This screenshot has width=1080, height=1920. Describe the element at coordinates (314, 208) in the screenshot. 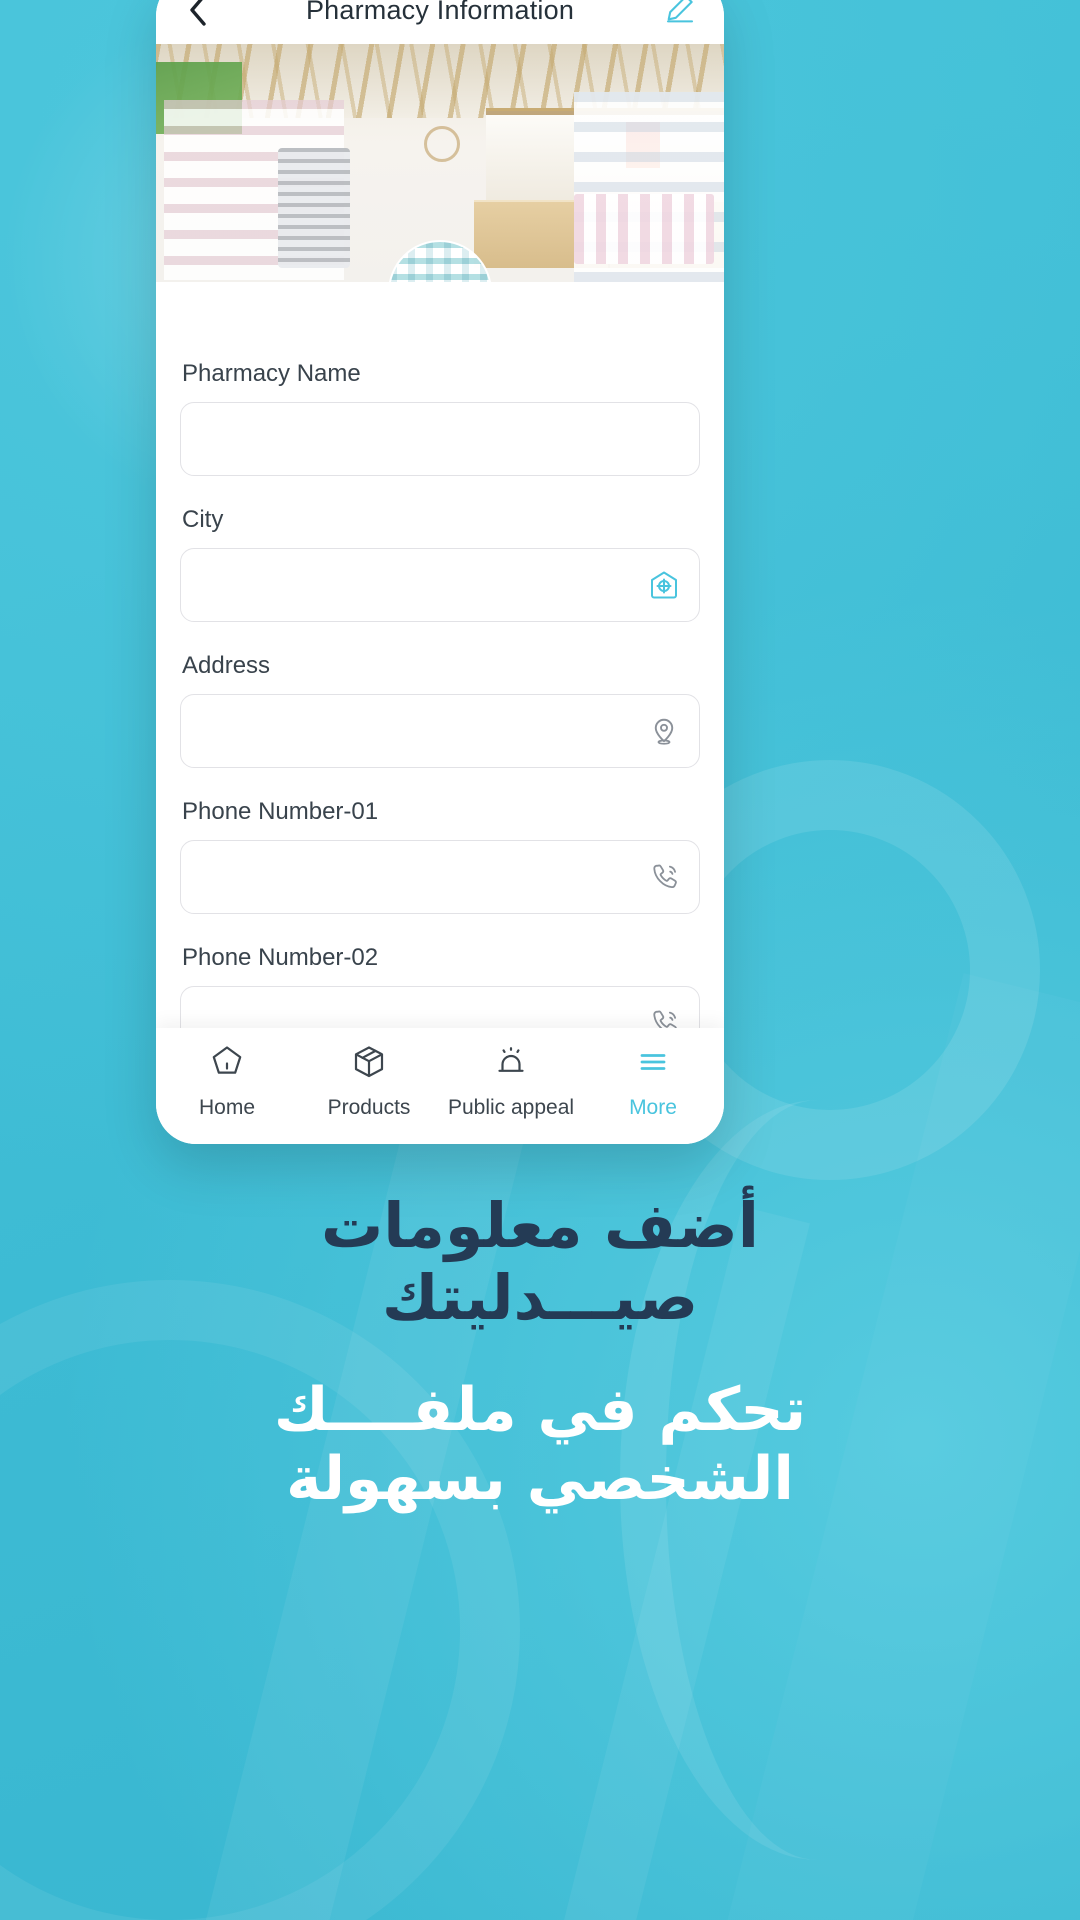

I see `banner-carousel-rack` at that location.